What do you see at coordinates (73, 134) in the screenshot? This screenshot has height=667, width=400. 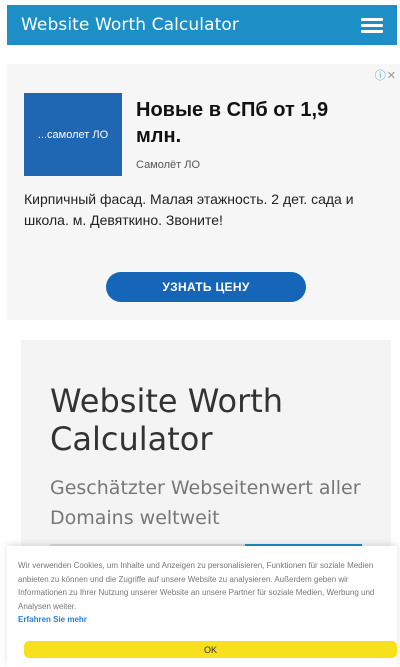 I see `advertiser-logo: ...самолет ЛО` at bounding box center [73, 134].